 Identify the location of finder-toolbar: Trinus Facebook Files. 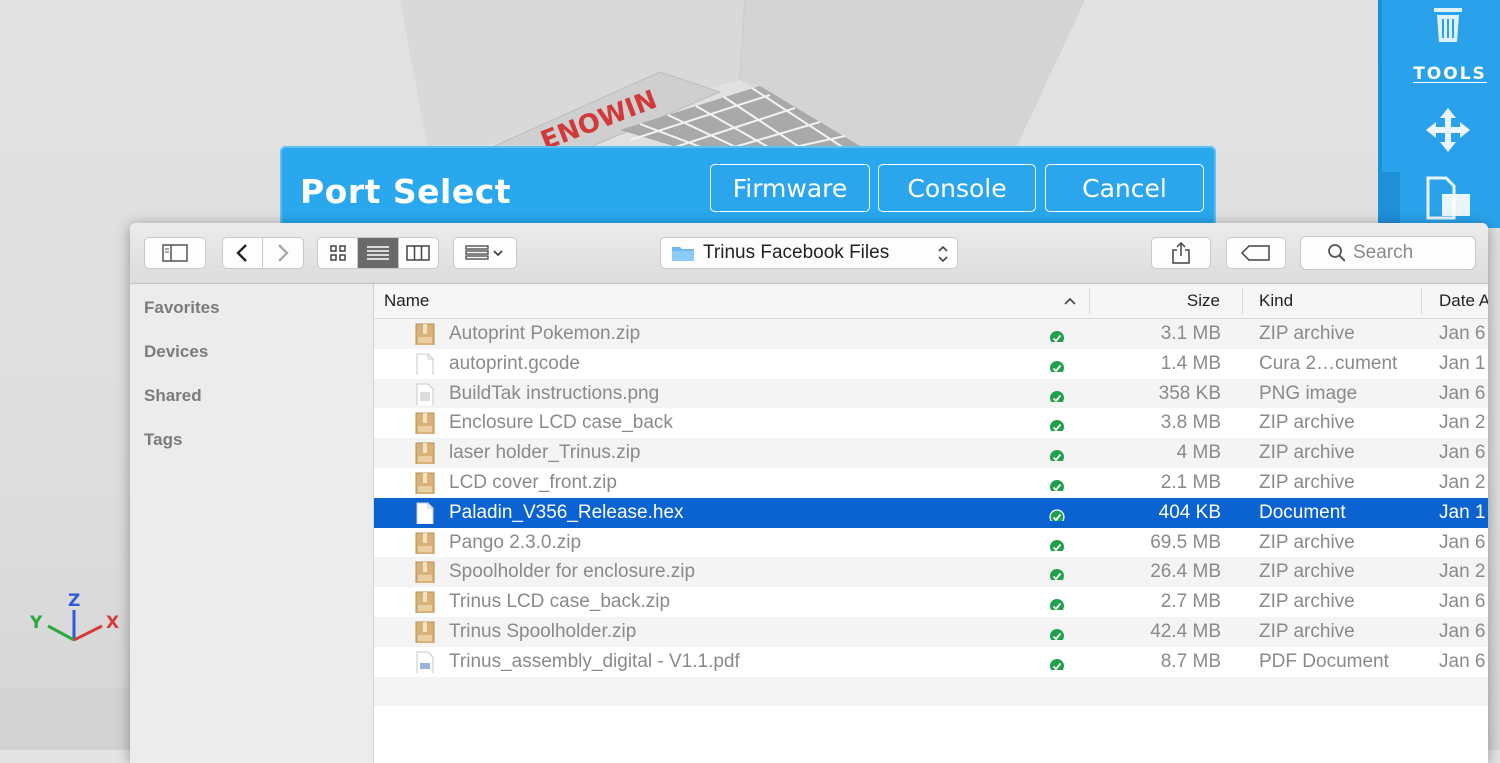
(809, 253).